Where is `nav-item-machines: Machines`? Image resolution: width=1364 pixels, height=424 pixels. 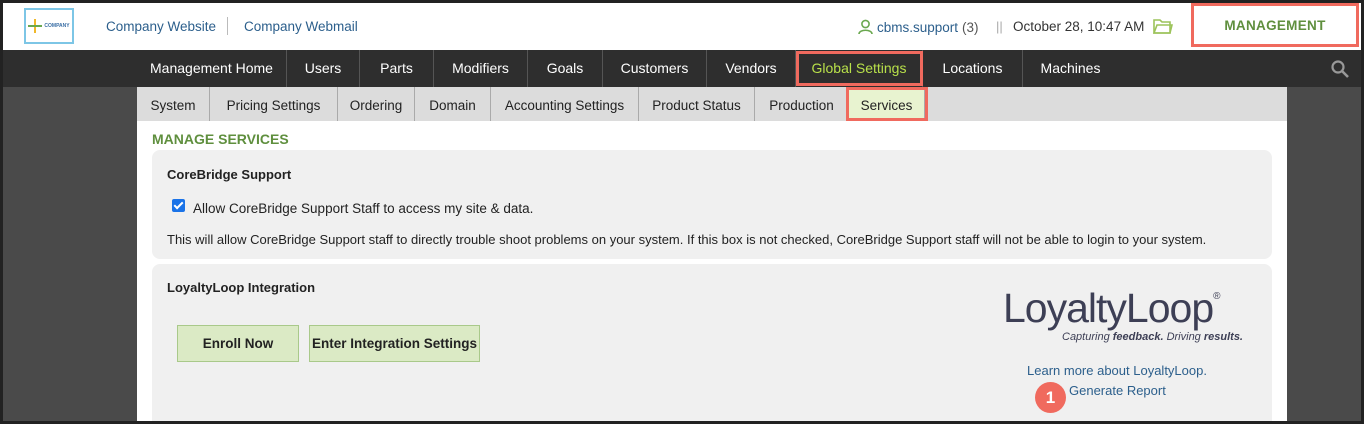 nav-item-machines: Machines is located at coordinates (1070, 68).